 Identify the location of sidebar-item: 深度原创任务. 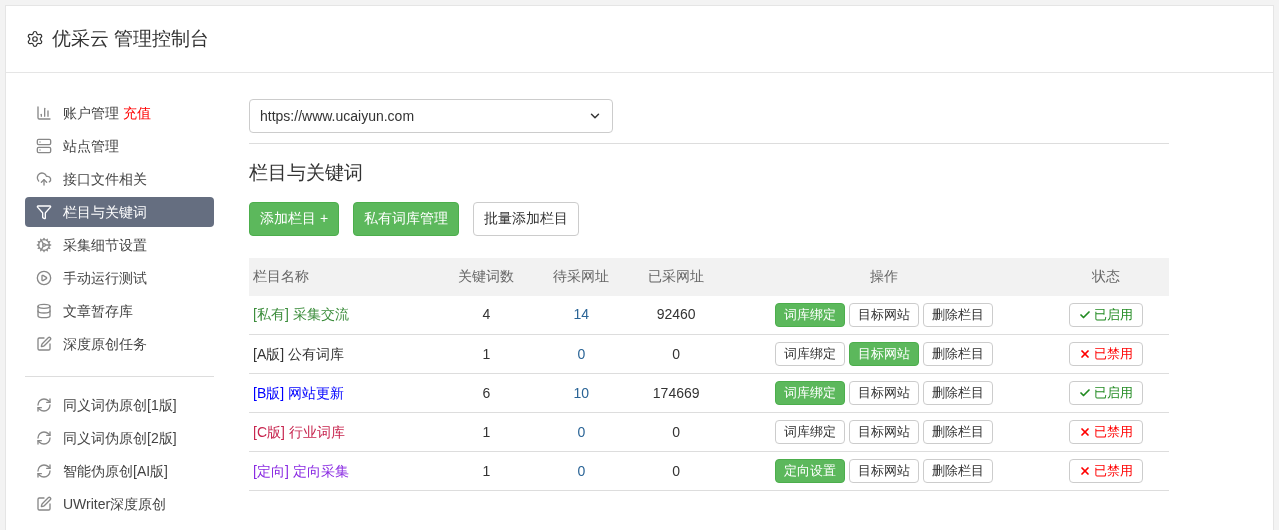
(119, 344).